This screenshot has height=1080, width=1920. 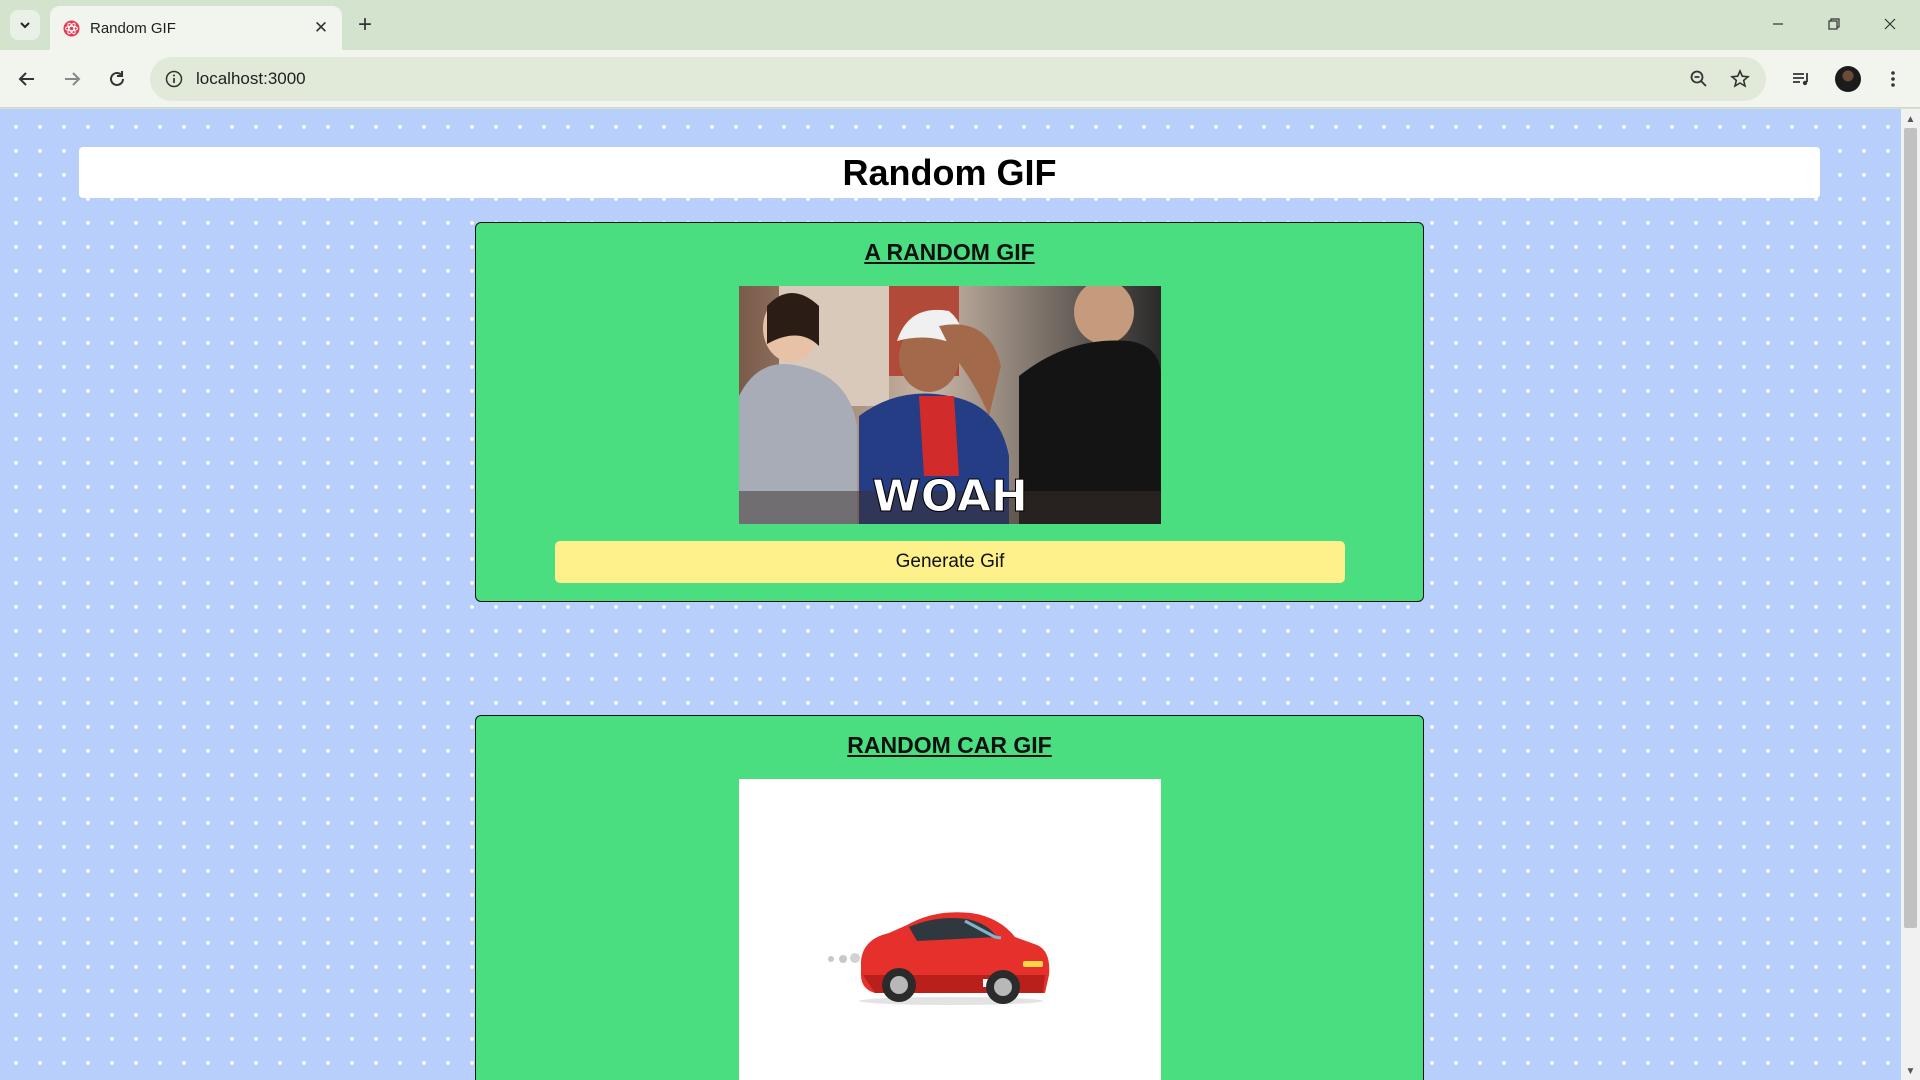 I want to click on browser-toolbar: localhost:3000, so click(x=960, y=79).